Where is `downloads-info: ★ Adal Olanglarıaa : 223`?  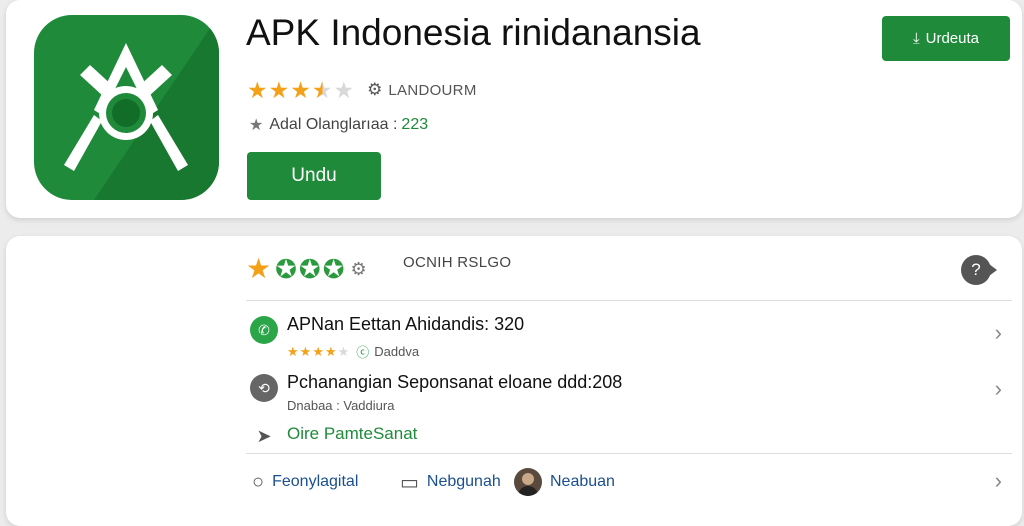
downloads-info: ★ Adal Olanglarıaa : 223 is located at coordinates (338, 125).